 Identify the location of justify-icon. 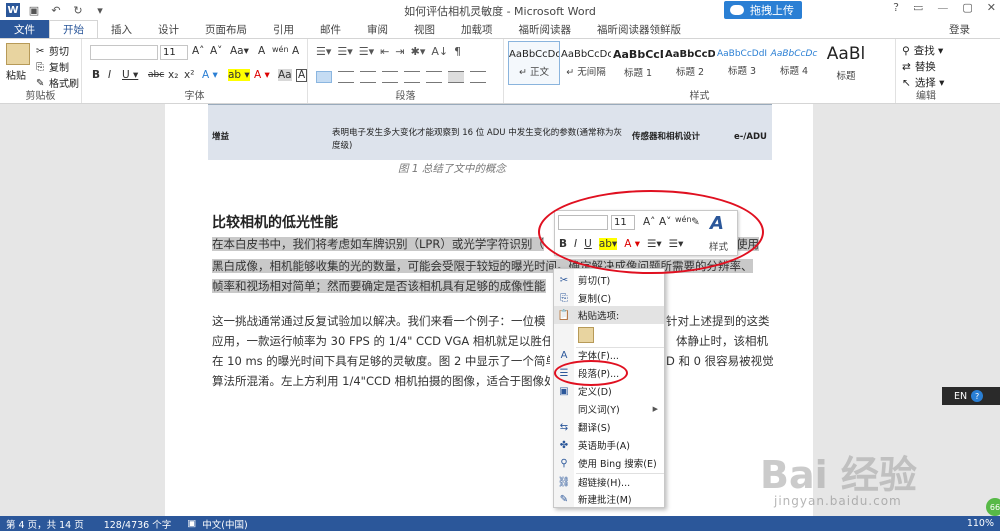
(390, 77).